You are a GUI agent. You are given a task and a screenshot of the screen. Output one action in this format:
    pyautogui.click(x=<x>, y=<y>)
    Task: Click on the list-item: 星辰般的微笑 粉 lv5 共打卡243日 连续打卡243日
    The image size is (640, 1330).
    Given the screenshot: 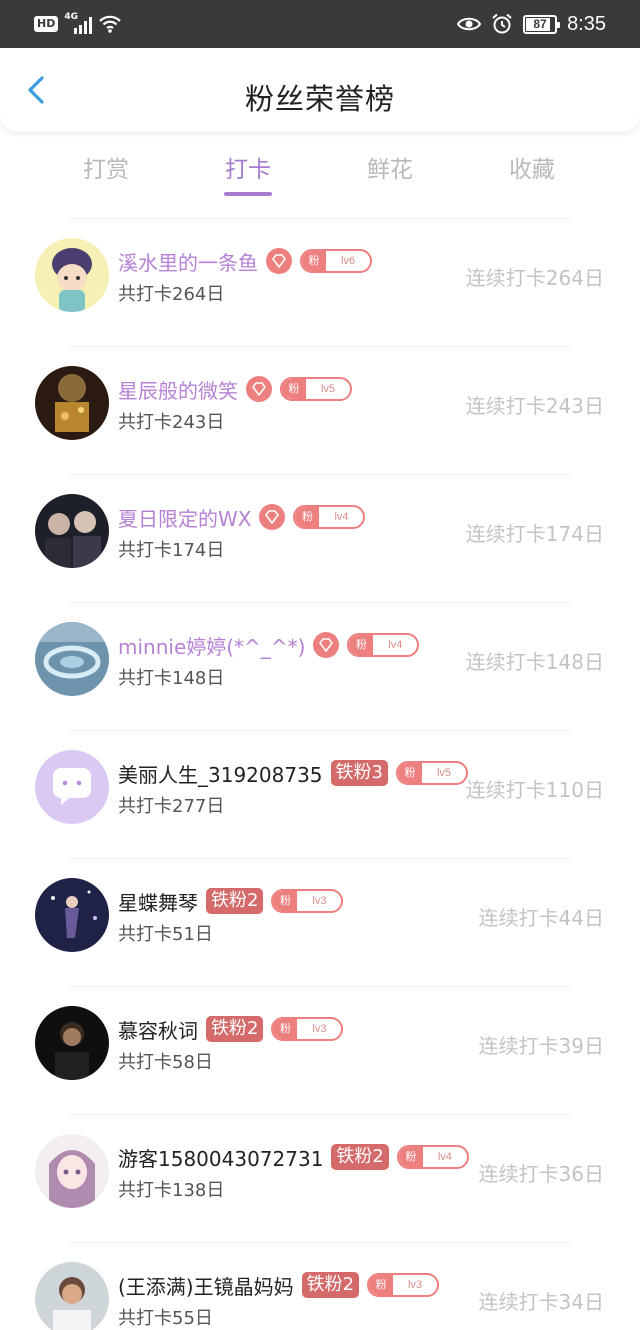 What is the action you would take?
    pyautogui.click(x=320, y=410)
    